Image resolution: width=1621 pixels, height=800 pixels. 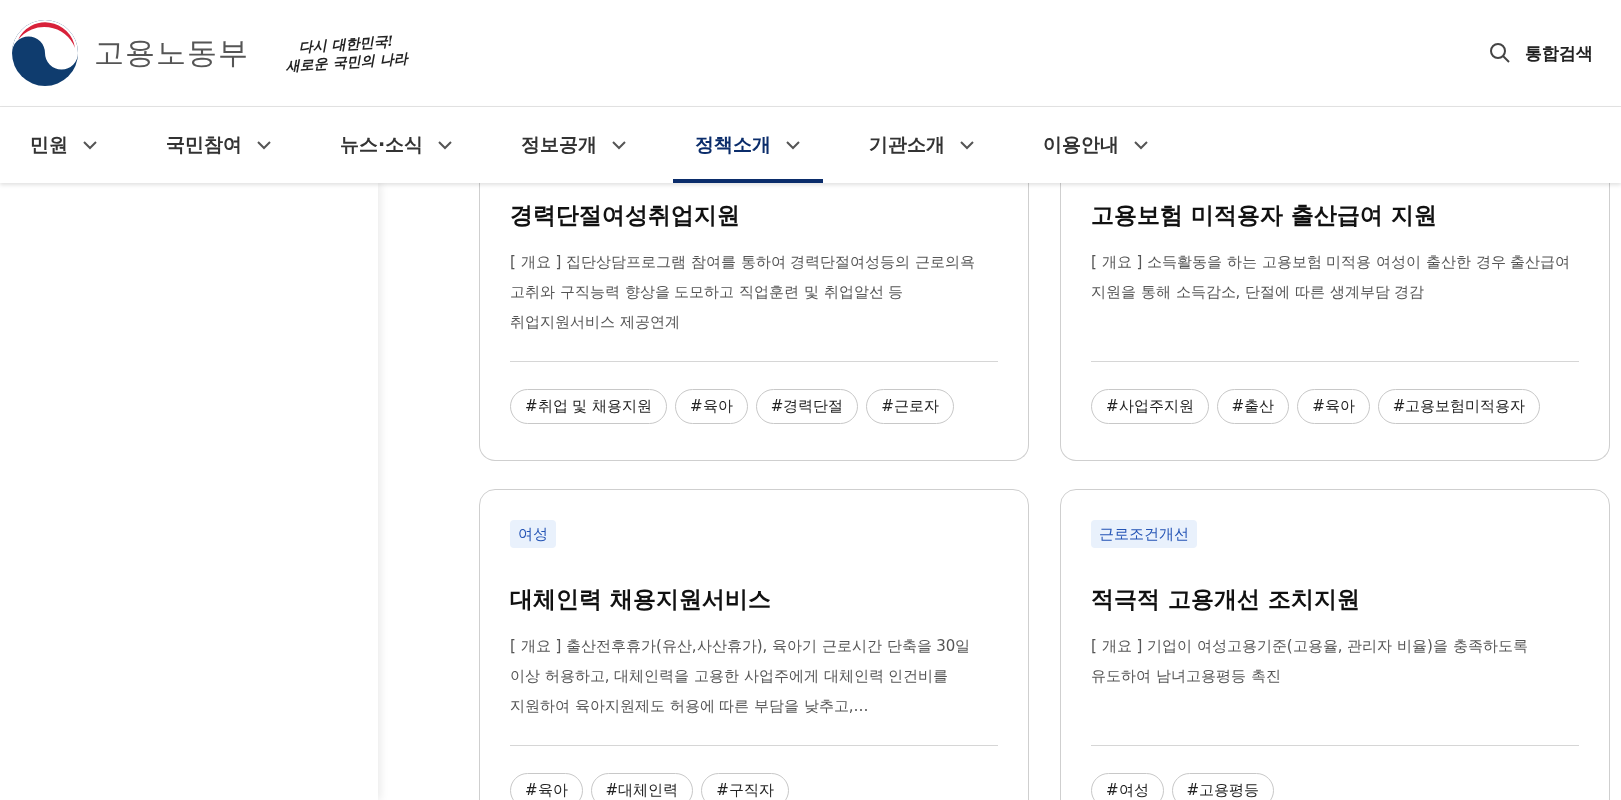 What do you see at coordinates (1144, 534) in the screenshot?
I see `category-badge: 근로조건개선` at bounding box center [1144, 534].